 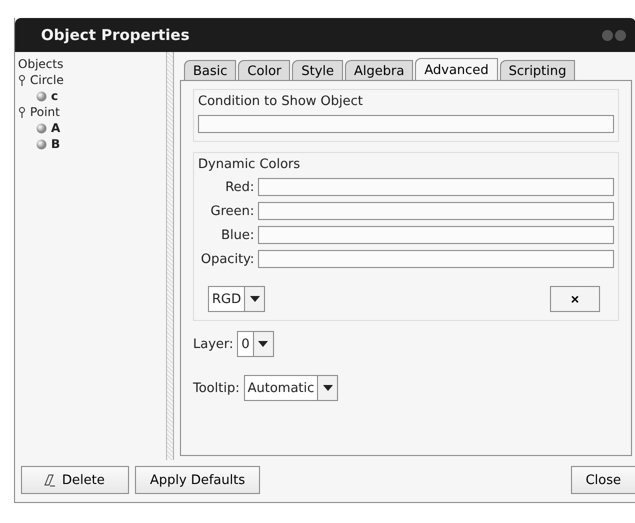 What do you see at coordinates (47, 80) in the screenshot?
I see `tree-item: Circle` at bounding box center [47, 80].